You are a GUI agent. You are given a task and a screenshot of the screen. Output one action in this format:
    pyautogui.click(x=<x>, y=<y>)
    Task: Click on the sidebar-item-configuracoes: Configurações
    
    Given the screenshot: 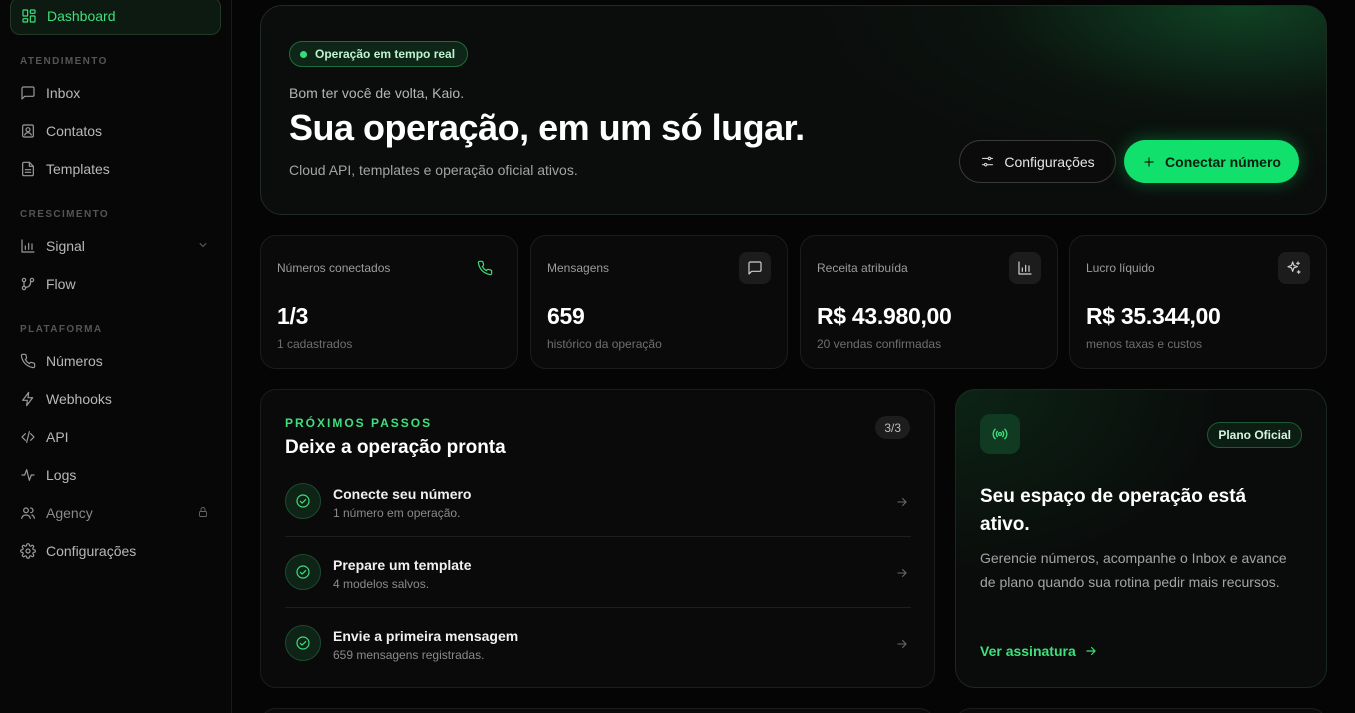 What is the action you would take?
    pyautogui.click(x=115, y=551)
    